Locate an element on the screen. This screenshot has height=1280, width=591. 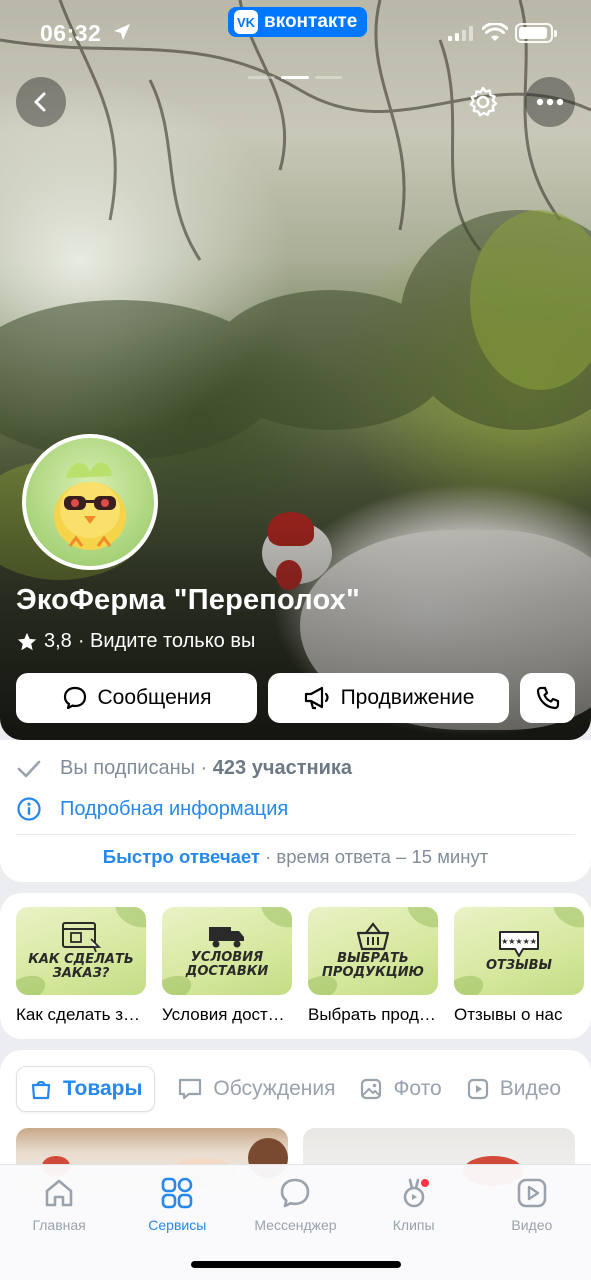
gear-icon is located at coordinates (483, 101).